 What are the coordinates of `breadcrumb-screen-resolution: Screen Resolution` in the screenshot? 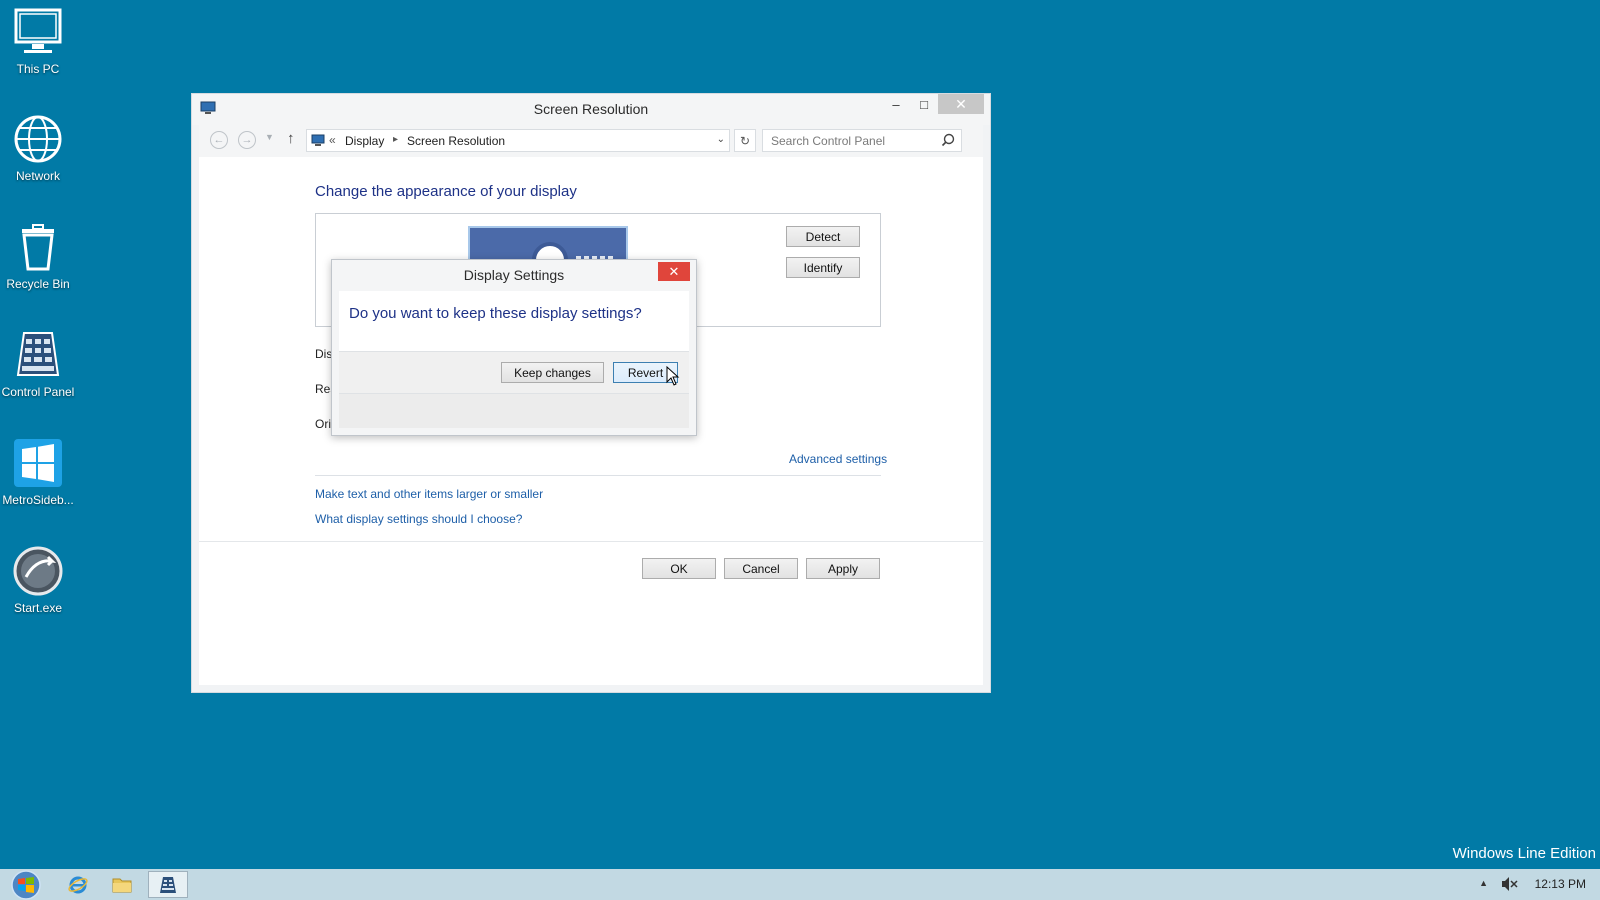 It's located at (456, 141).